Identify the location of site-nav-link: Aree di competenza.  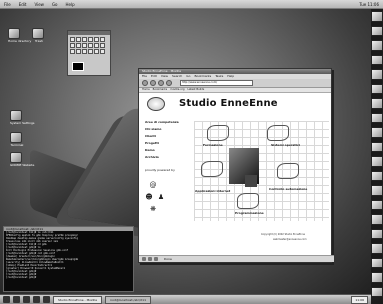
(162, 122).